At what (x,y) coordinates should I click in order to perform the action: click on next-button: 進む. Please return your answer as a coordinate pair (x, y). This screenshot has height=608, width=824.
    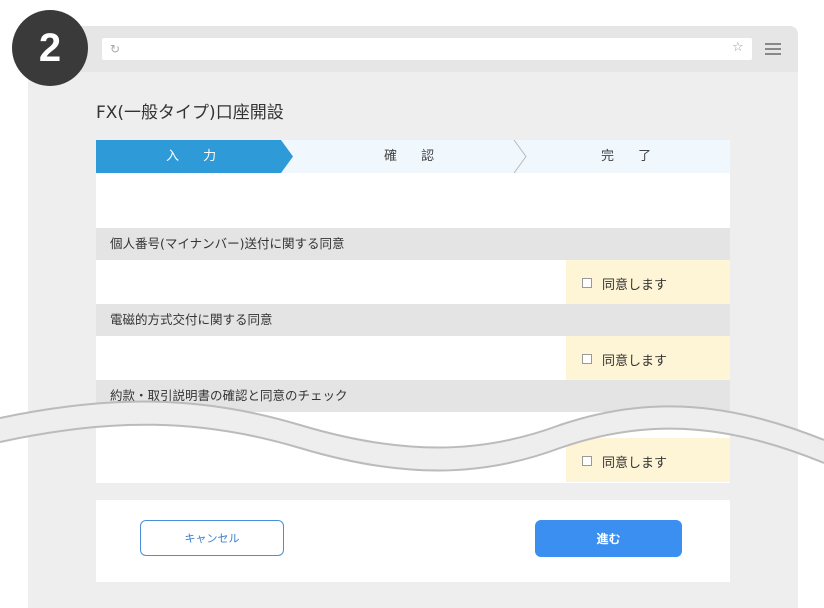
    Looking at the image, I should click on (608, 538).